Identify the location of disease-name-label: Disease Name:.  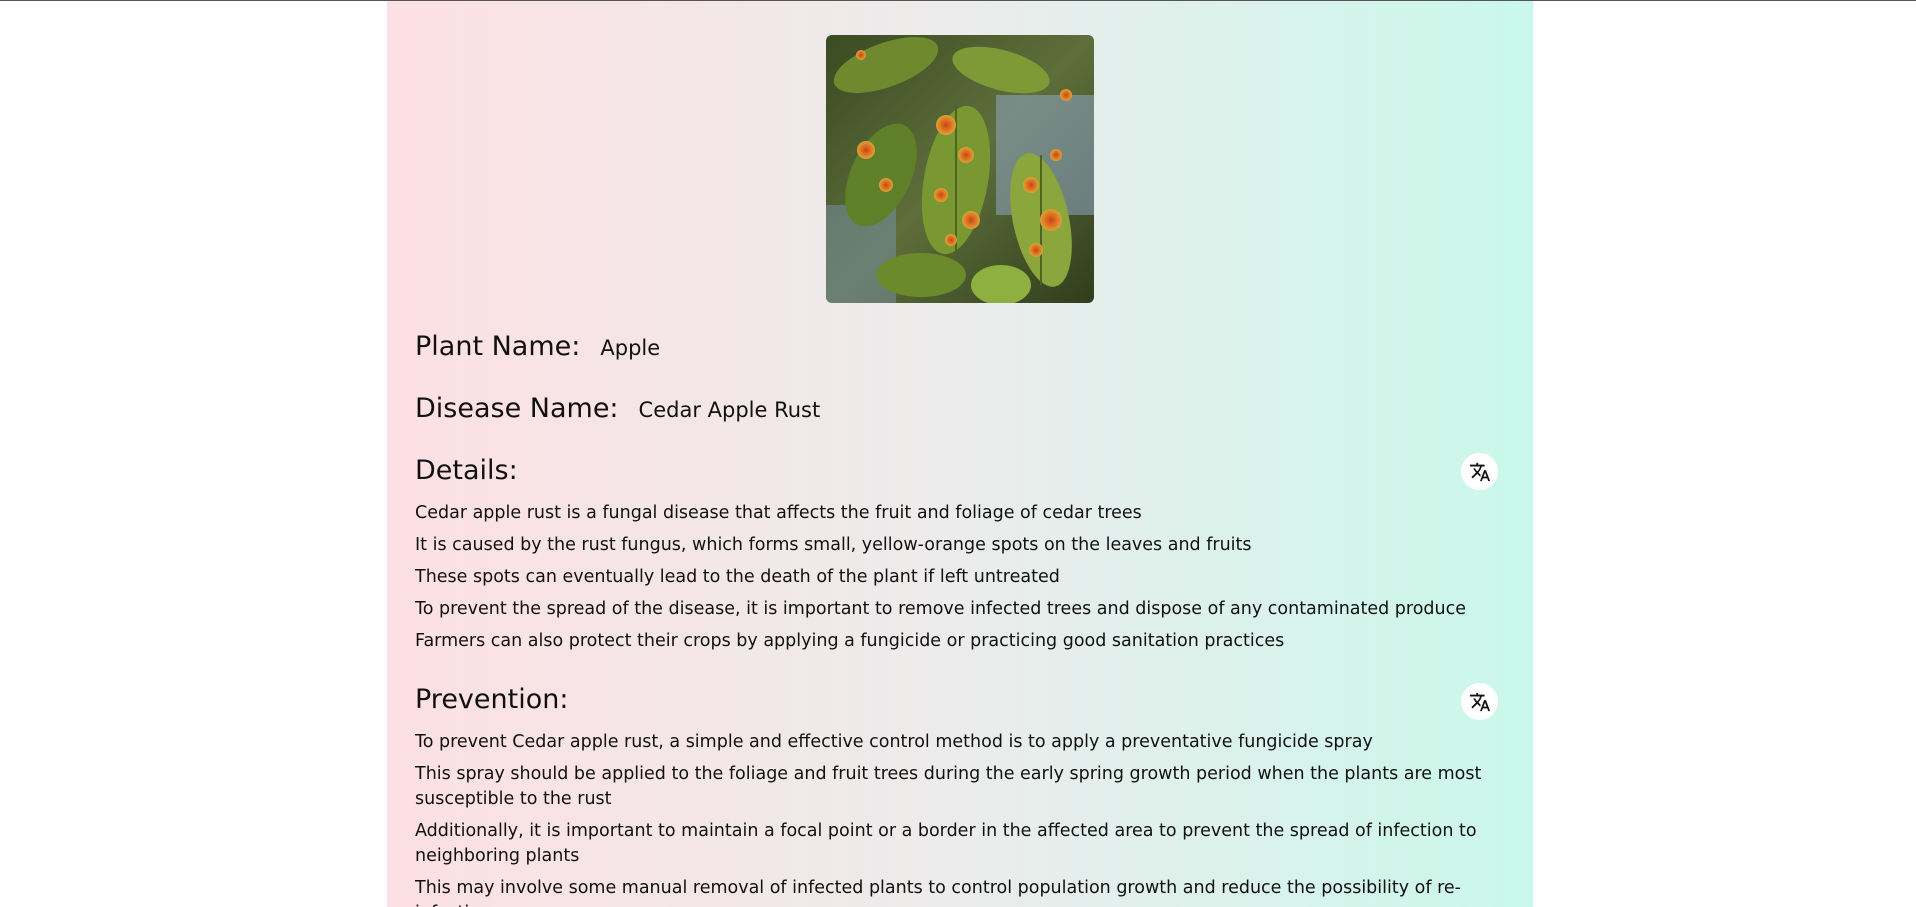
(517, 408).